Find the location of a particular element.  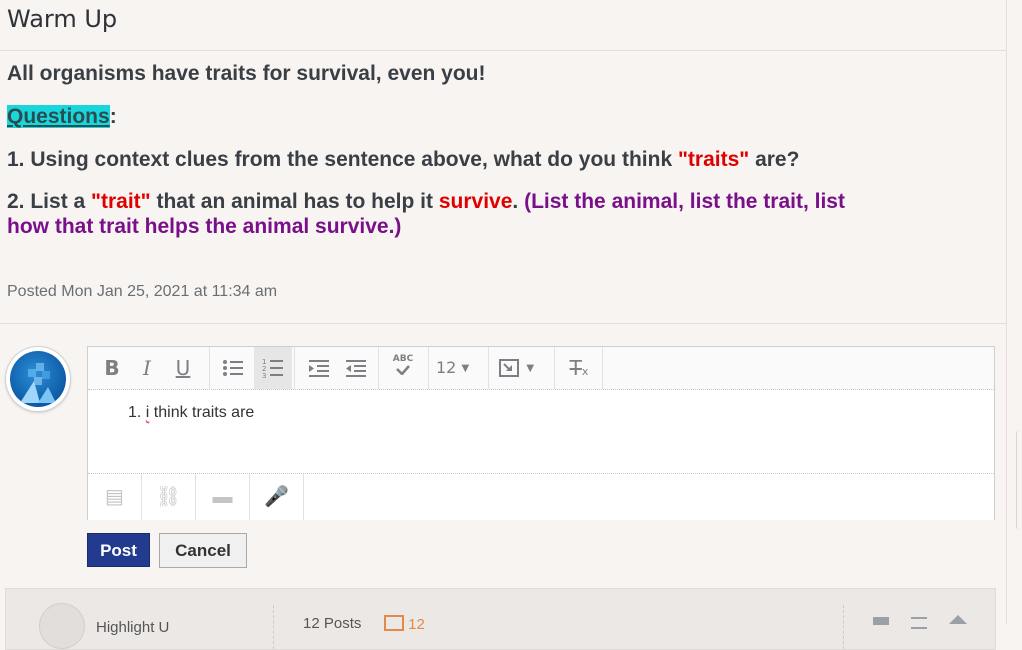

attach-file-button: ▤ is located at coordinates (115, 497).